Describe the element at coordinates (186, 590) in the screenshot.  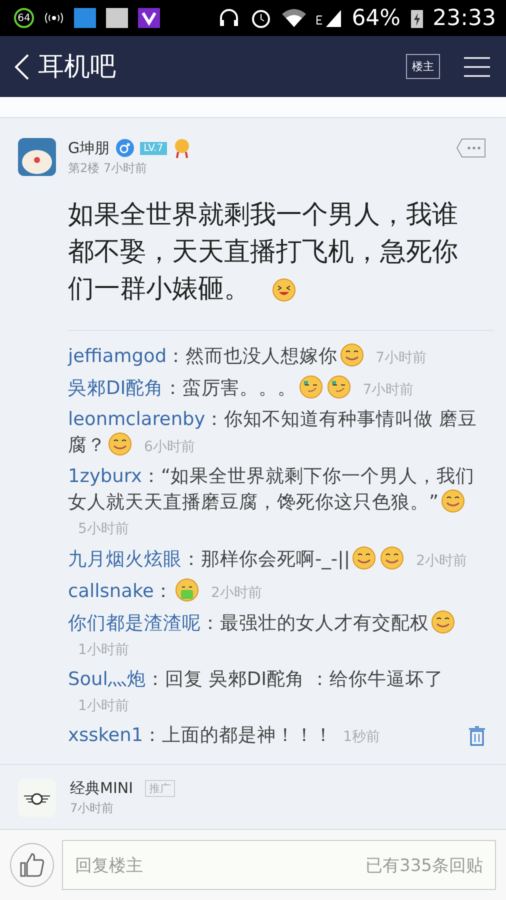
I see `sick-emoticon-icon` at that location.